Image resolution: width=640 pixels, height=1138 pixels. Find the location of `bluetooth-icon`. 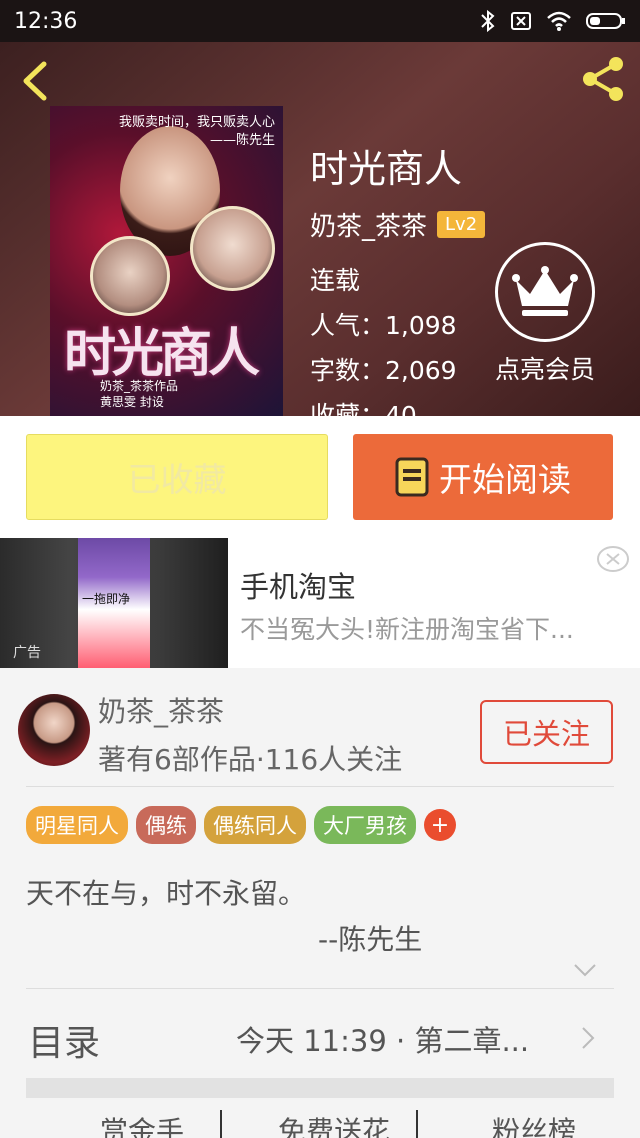

bluetooth-icon is located at coordinates (488, 21).